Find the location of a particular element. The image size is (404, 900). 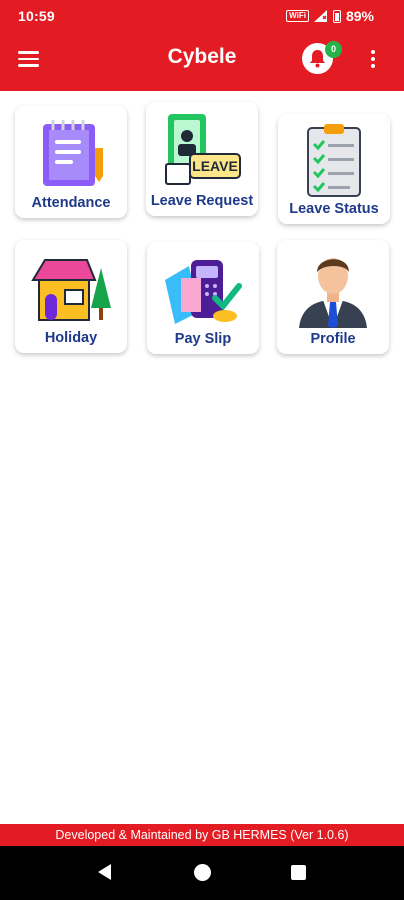

svg-text: LEAVE is located at coordinates (215, 166).